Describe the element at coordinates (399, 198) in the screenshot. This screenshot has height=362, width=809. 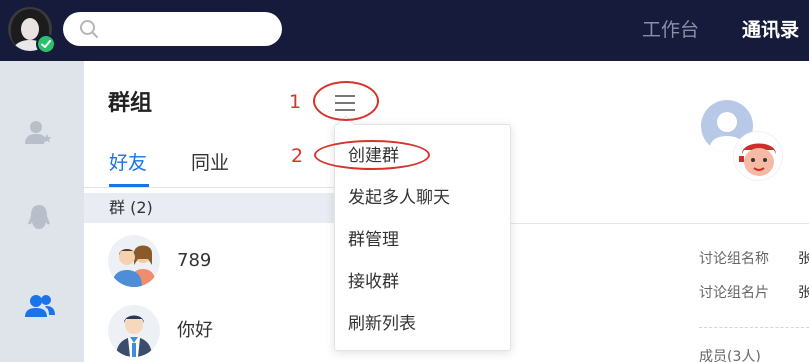
I see `menu-item-start-group-chat: 发起多人聊天` at that location.